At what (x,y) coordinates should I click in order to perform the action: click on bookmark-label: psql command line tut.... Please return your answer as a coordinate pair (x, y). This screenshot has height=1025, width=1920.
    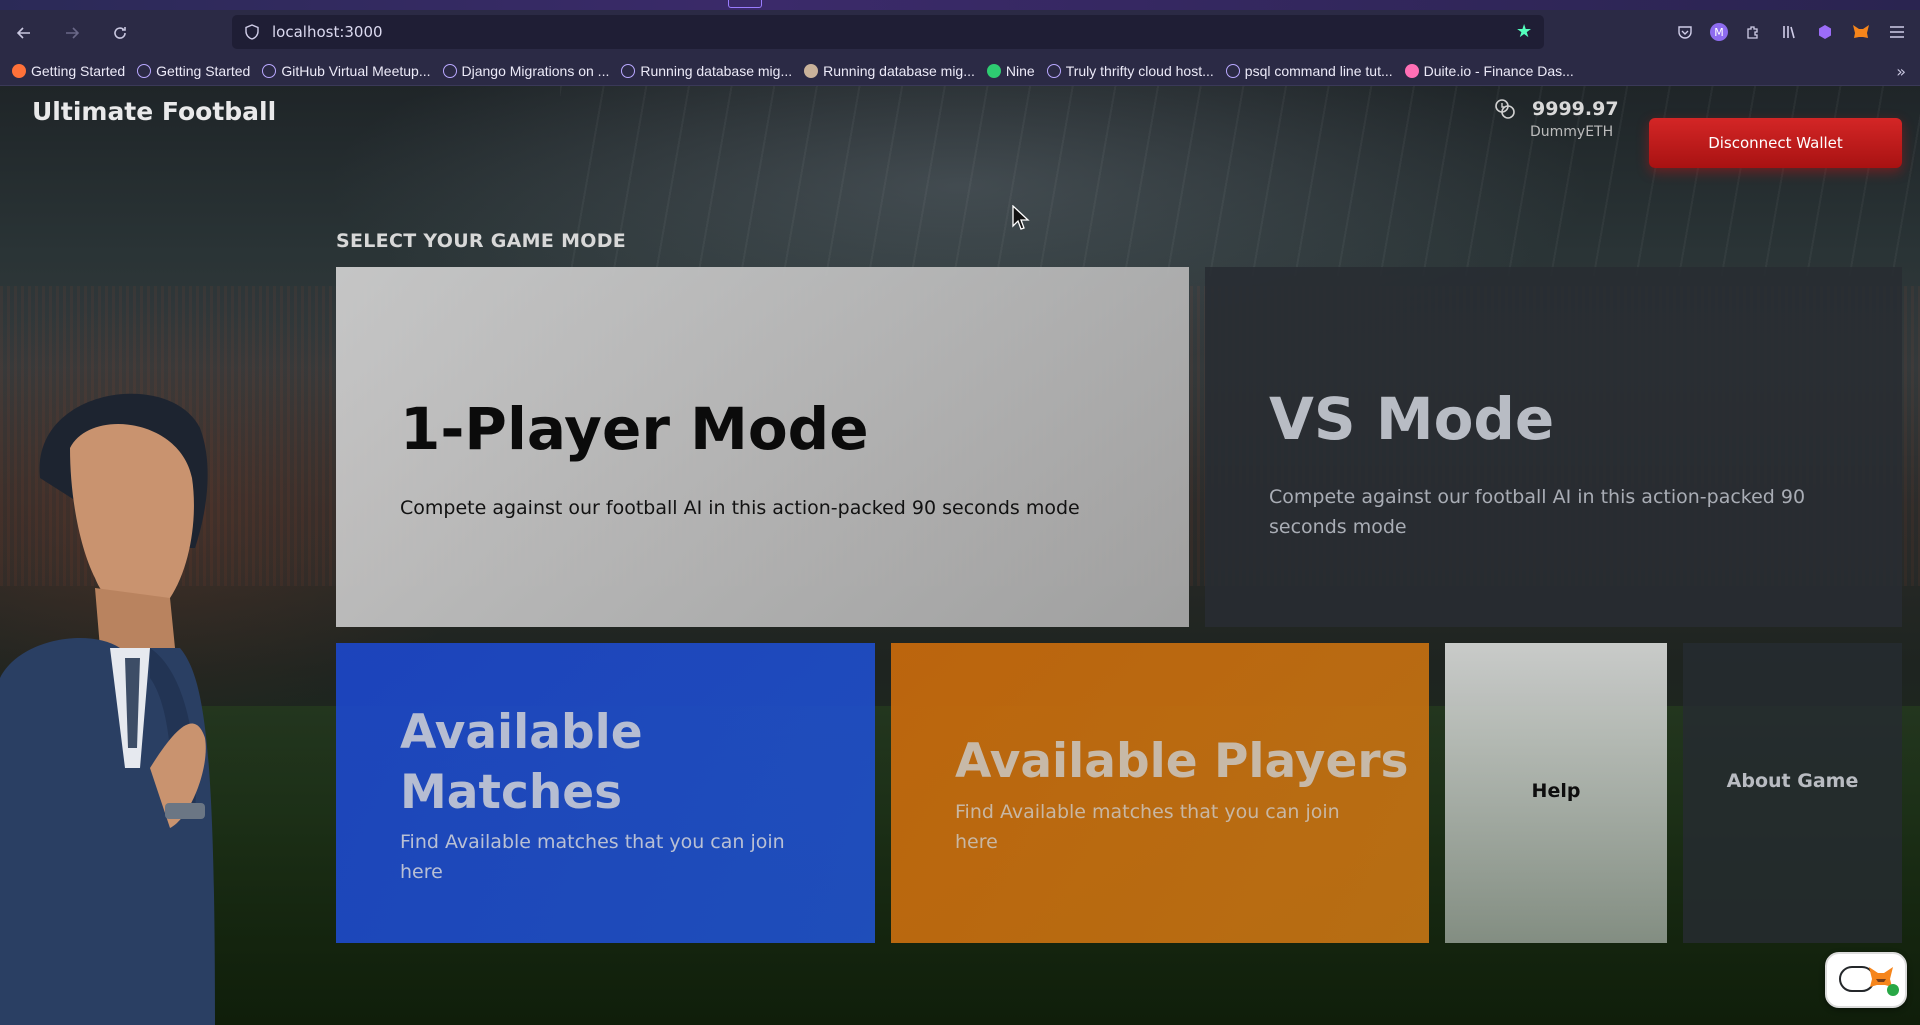
    Looking at the image, I should click on (1318, 70).